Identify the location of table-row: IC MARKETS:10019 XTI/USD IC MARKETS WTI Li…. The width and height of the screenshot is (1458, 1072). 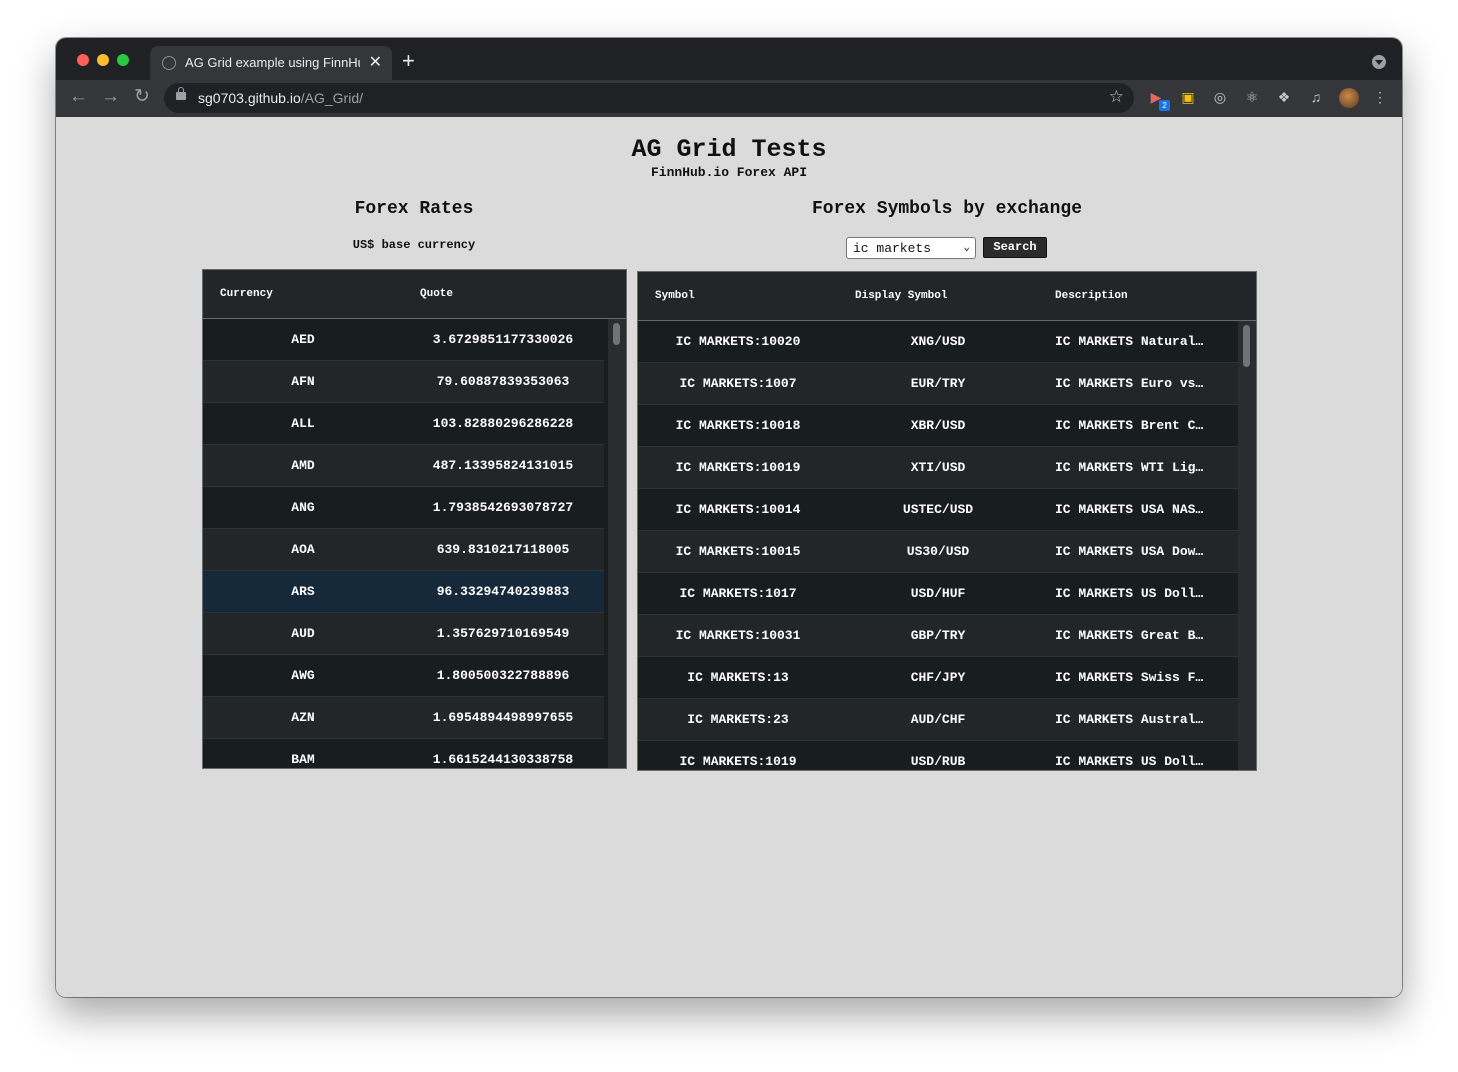
(938, 468).